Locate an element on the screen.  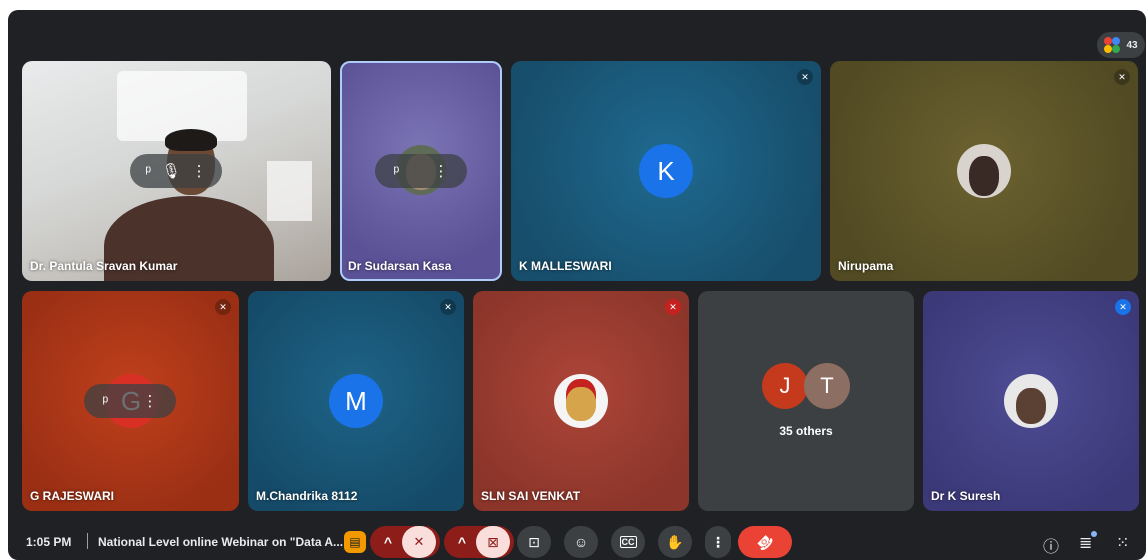
participant-name: Dr. Pantula Sravan Kumar is located at coordinates (104, 266).